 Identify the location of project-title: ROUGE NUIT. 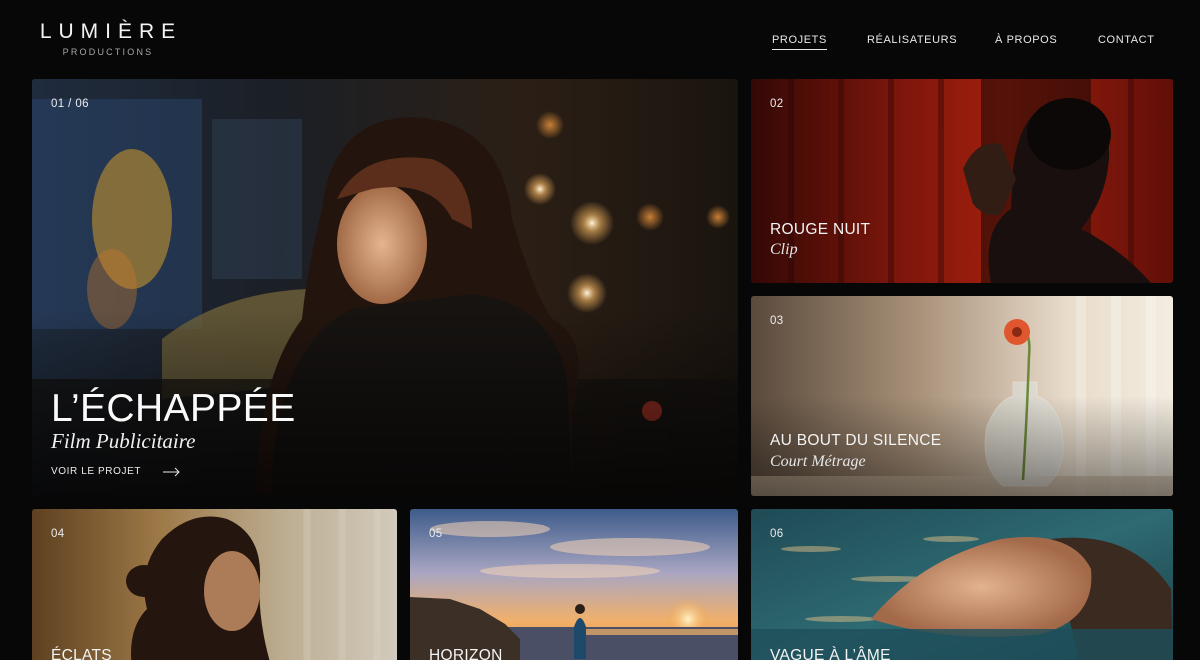
(820, 229).